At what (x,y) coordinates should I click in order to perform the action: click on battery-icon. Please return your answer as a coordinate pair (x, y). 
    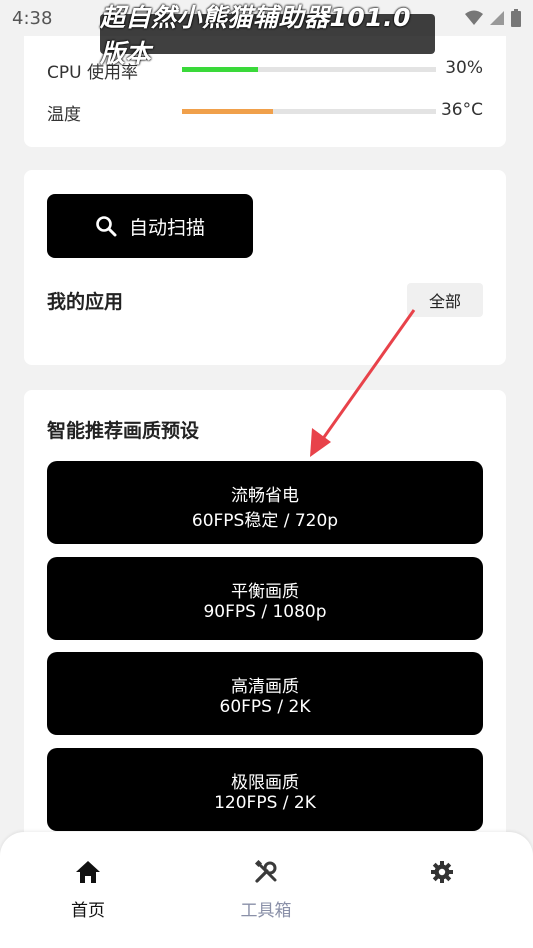
    Looking at the image, I should click on (516, 18).